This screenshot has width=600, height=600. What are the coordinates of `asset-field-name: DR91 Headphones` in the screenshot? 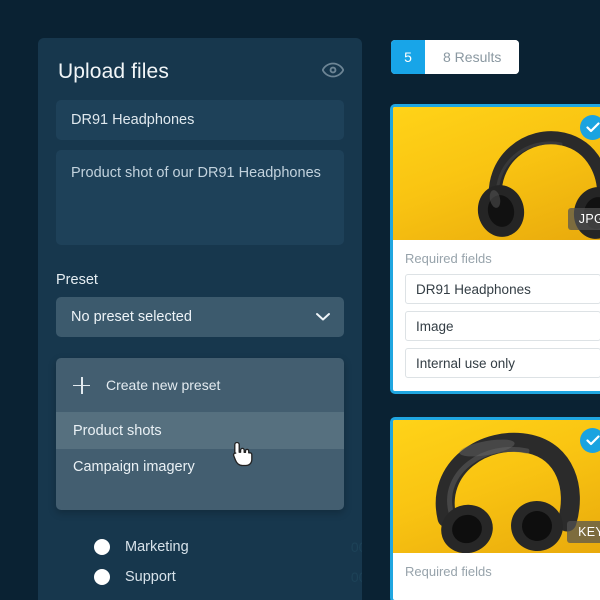 It's located at (502, 289).